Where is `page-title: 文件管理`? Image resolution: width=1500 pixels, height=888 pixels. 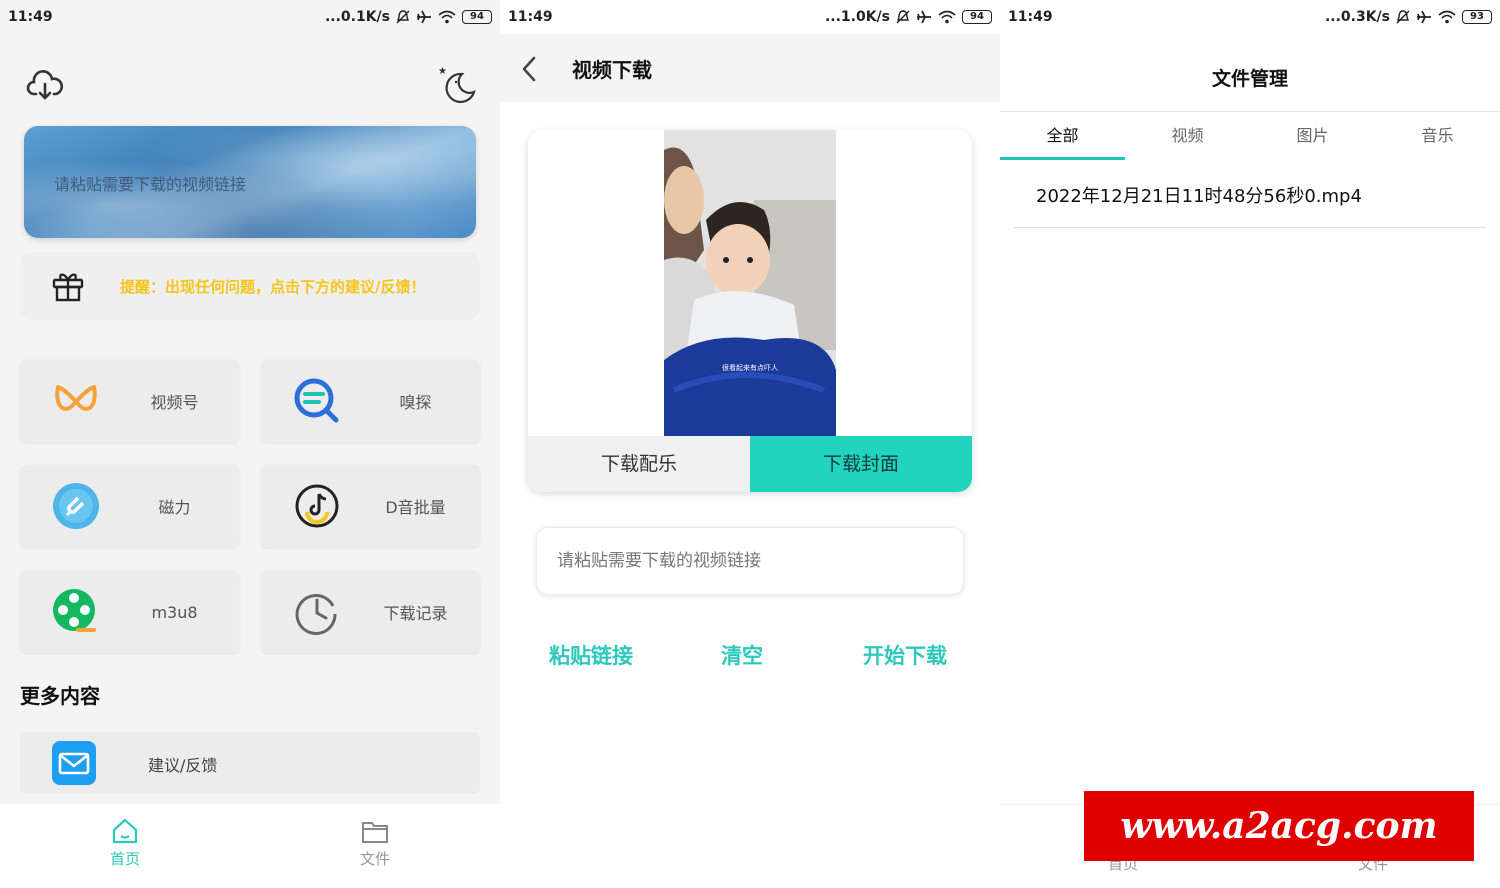 page-title: 文件管理 is located at coordinates (1249, 79).